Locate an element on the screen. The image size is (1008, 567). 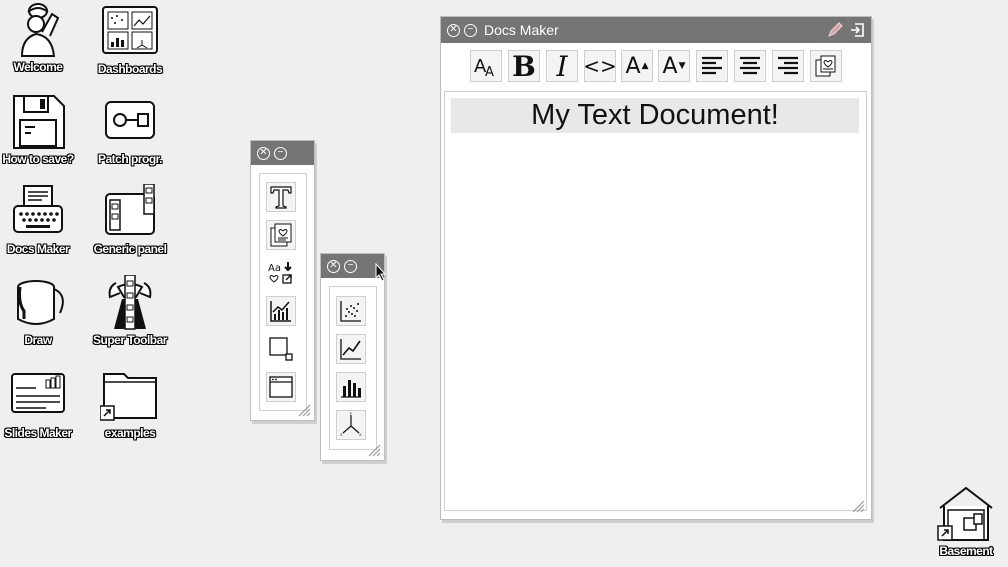
paint-bucket-icon is located at coordinates (40, 302).